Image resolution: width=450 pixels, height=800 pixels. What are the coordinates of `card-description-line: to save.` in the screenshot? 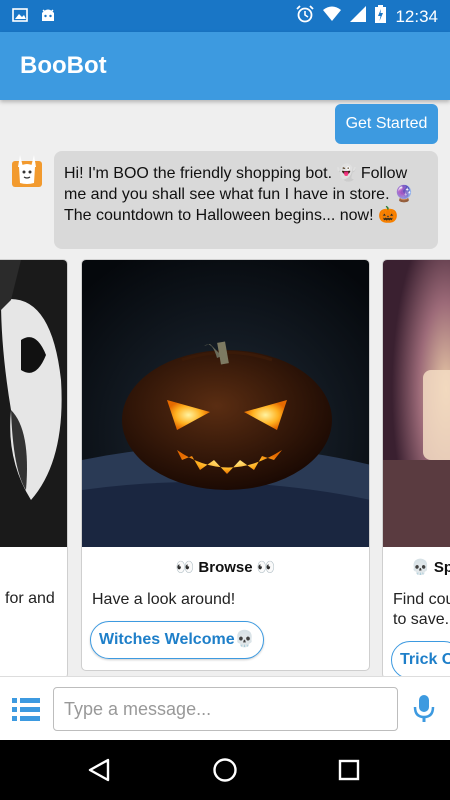 It's located at (421, 619).